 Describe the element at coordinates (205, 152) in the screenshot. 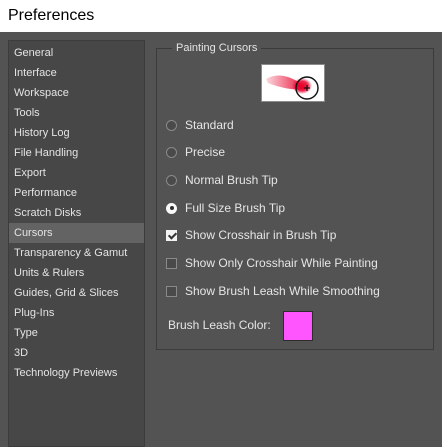

I see `radio-precise-label: Precise` at that location.